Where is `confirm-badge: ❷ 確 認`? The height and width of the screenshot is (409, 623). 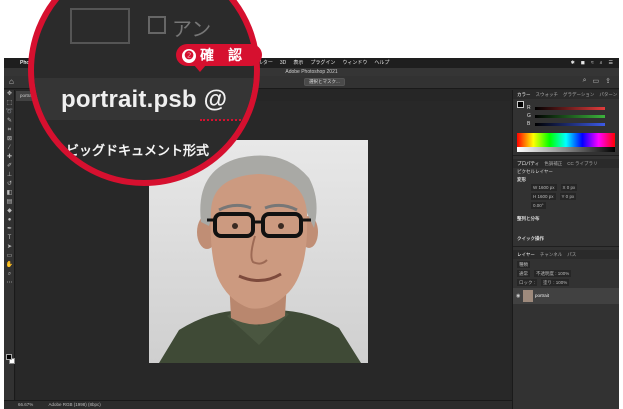 confirm-badge: ❷ 確 認 is located at coordinates (219, 58).